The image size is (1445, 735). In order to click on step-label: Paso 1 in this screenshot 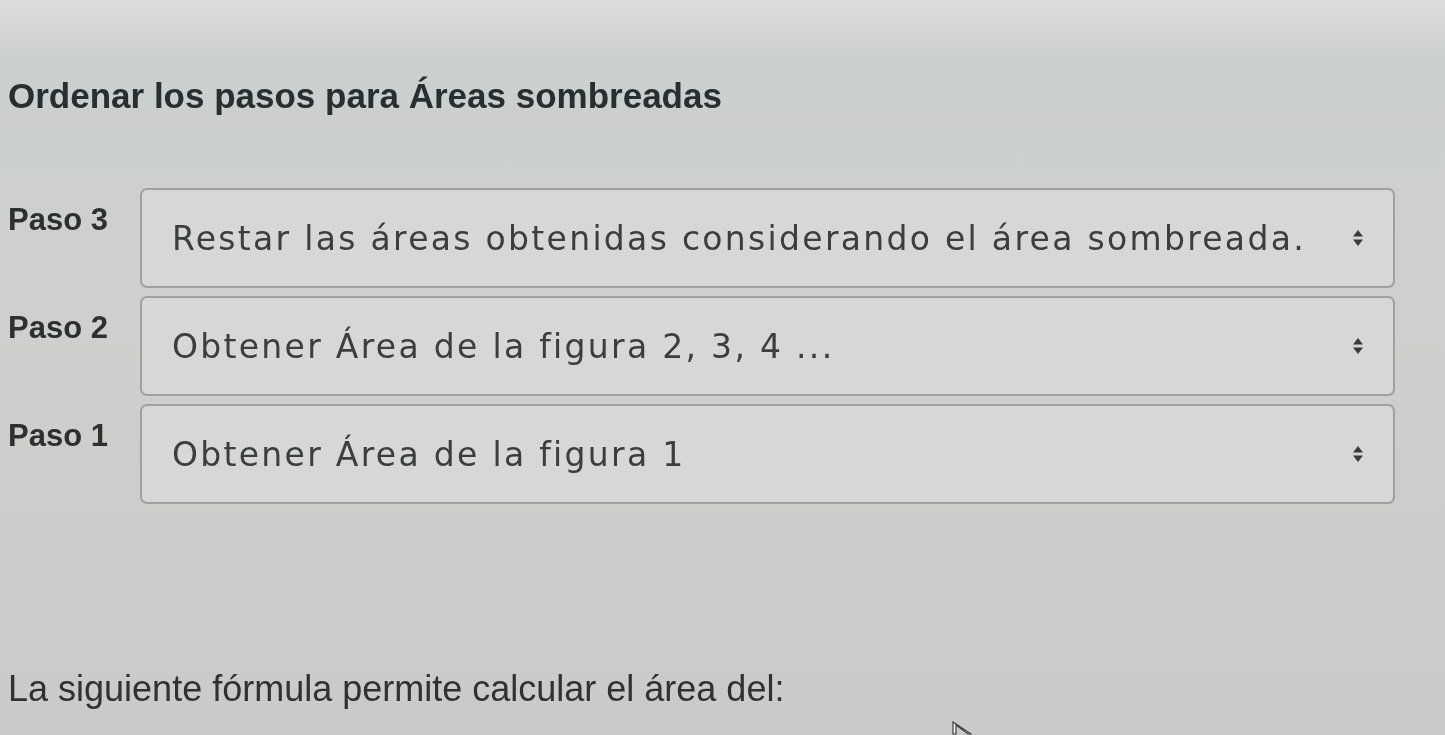, I will do `click(58, 435)`.